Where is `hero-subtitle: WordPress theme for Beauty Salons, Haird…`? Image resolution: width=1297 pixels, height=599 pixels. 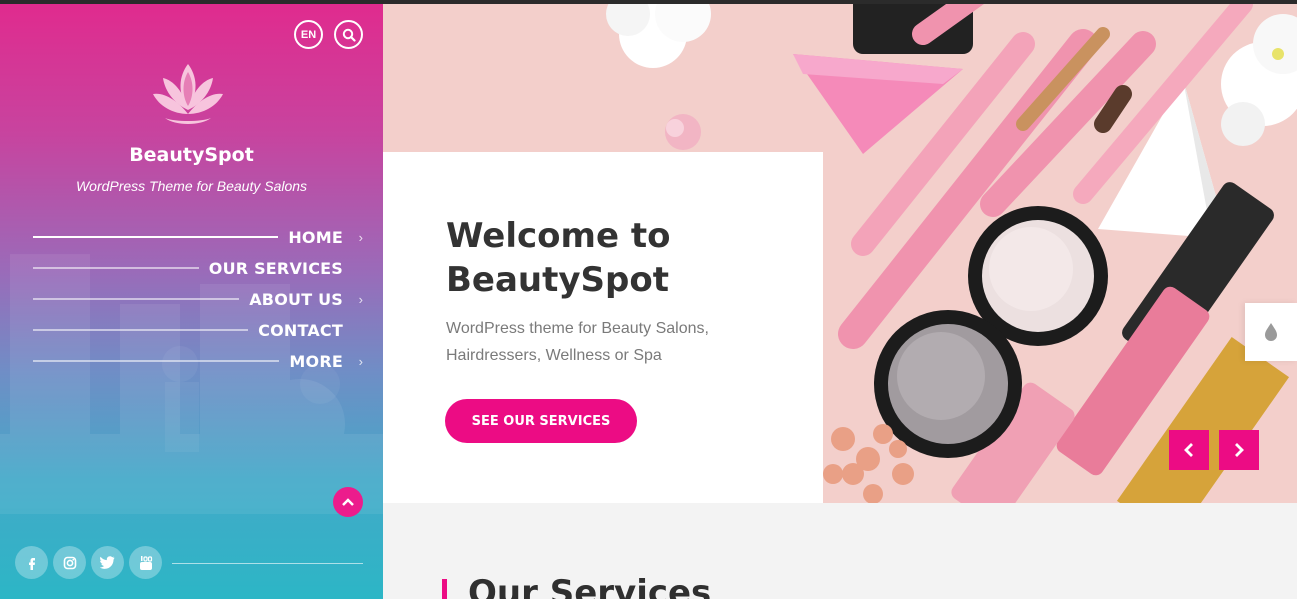 hero-subtitle: WordPress theme for Beauty Salons, Haird… is located at coordinates (577, 342).